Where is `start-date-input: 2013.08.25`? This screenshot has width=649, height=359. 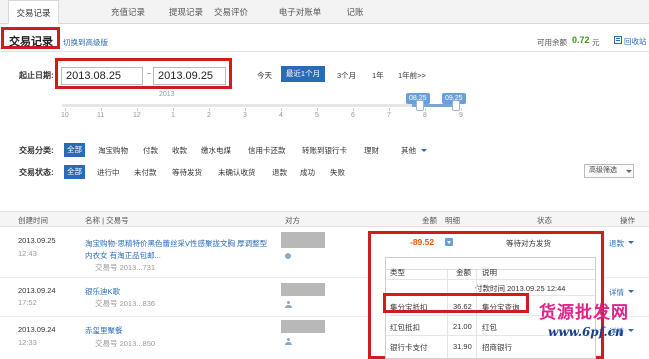
start-date-input: 2013.08.25 is located at coordinates (102, 76).